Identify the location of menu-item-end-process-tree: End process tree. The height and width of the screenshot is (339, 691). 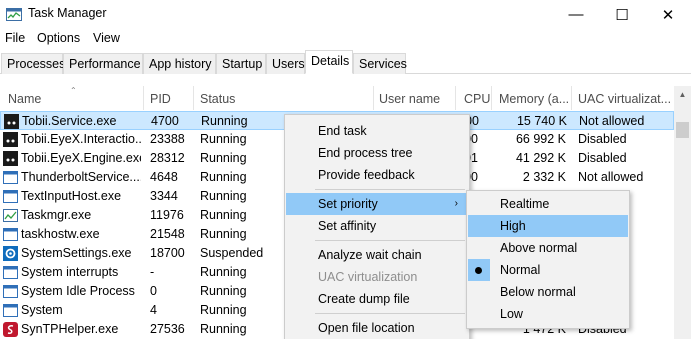
(377, 153).